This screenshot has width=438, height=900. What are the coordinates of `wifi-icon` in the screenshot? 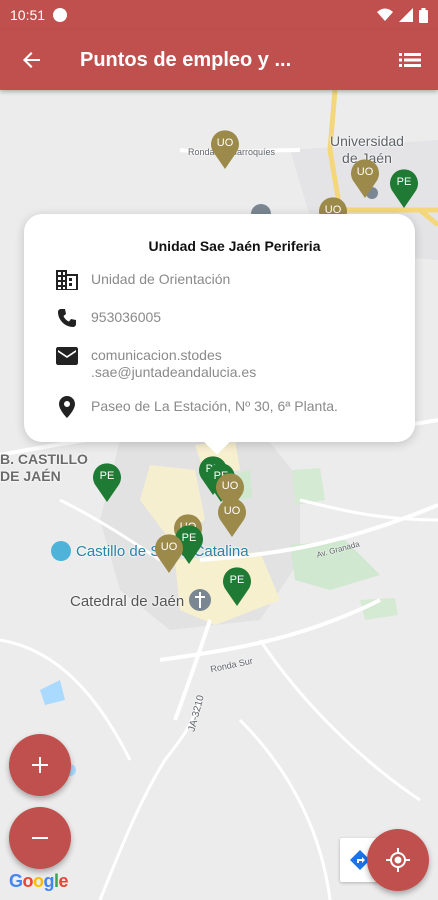 It's located at (385, 14).